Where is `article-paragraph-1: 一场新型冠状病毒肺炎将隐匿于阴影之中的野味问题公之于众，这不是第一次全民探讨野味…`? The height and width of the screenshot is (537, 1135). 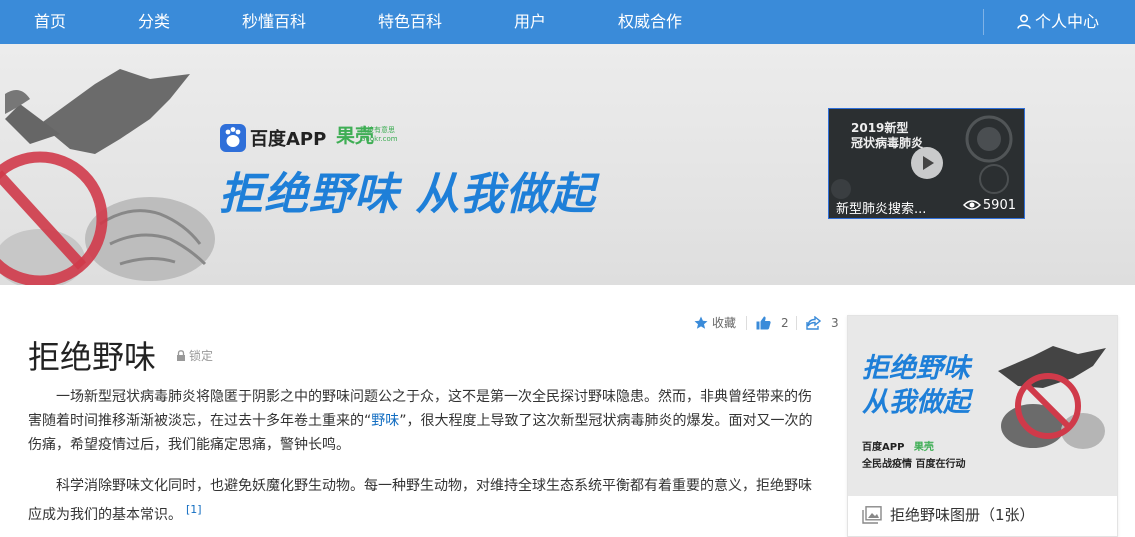
article-paragraph-1: 一场新型冠状病毒肺炎将隐匿于阴影之中的野味问题公之于众，这不是第一次全民探讨野味… is located at coordinates (420, 421).